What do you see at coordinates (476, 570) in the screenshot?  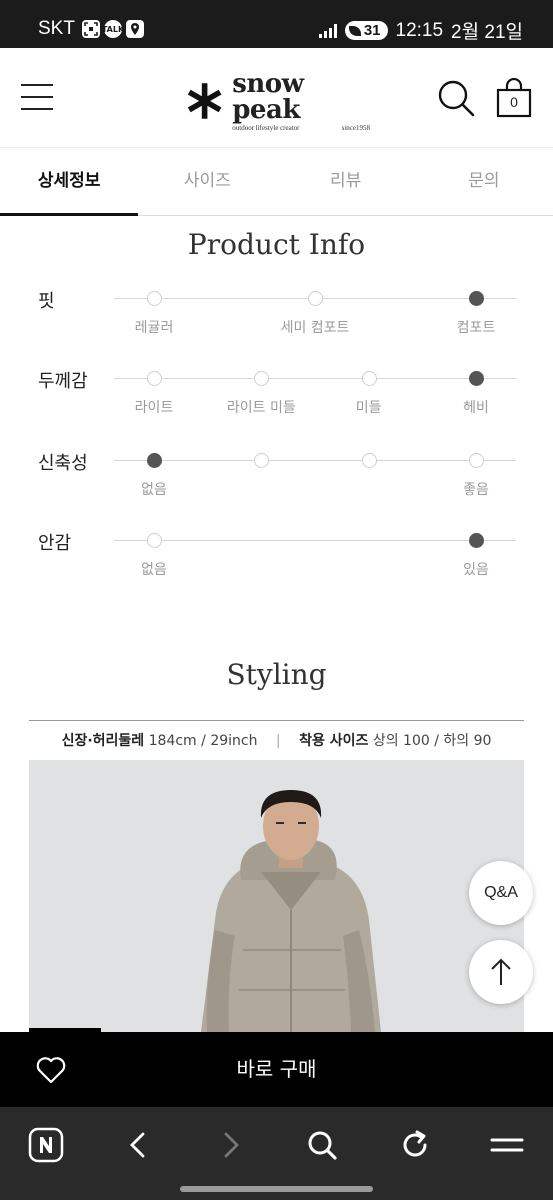 I see `scale-option-label: 있음` at bounding box center [476, 570].